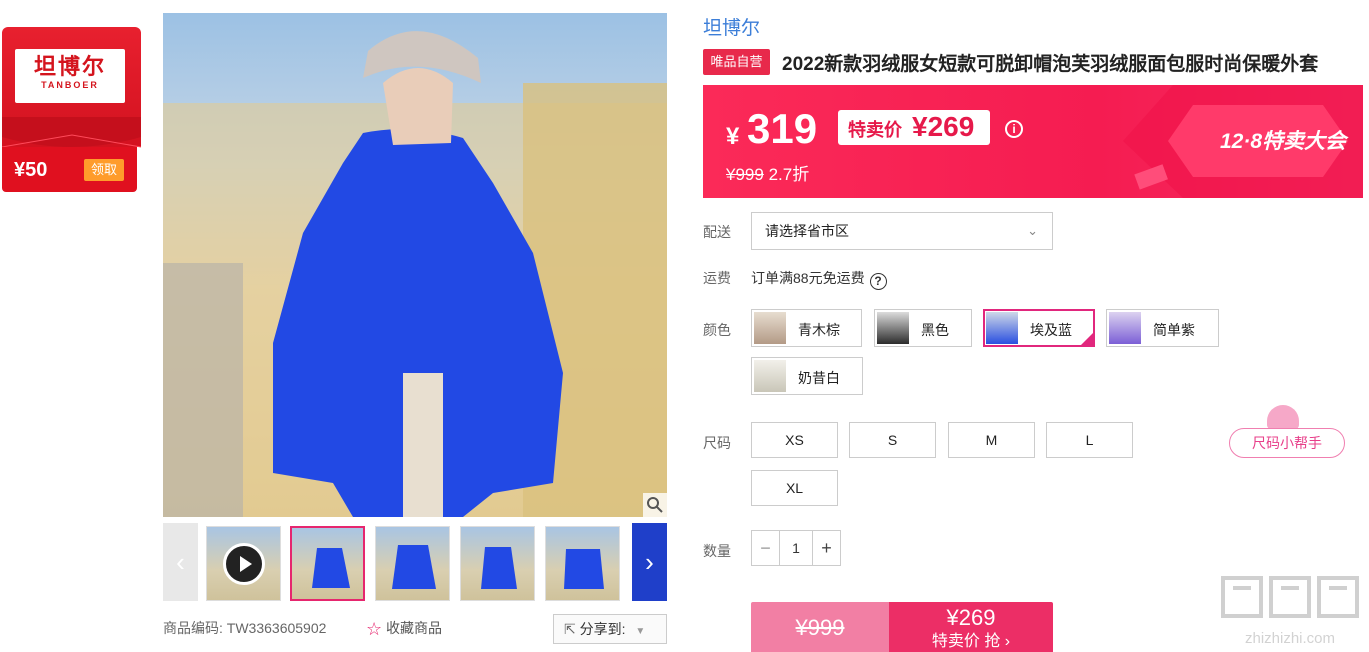  Describe the element at coordinates (1283, 141) in the screenshot. I see `promo-event-label: 12·8特卖大会` at that location.